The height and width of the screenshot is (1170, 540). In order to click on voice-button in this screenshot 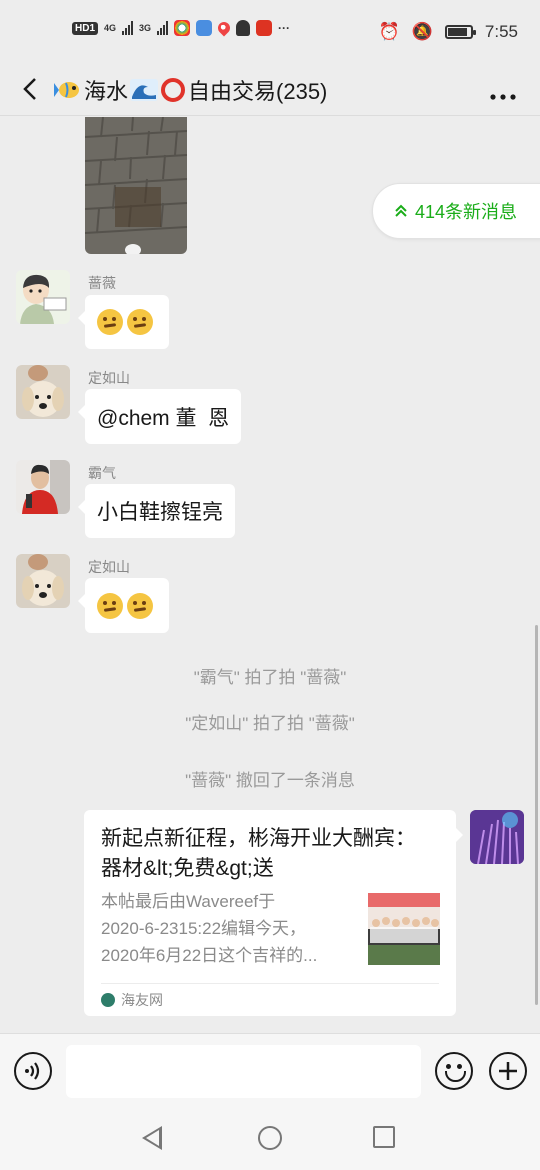, I will do `click(33, 1071)`.